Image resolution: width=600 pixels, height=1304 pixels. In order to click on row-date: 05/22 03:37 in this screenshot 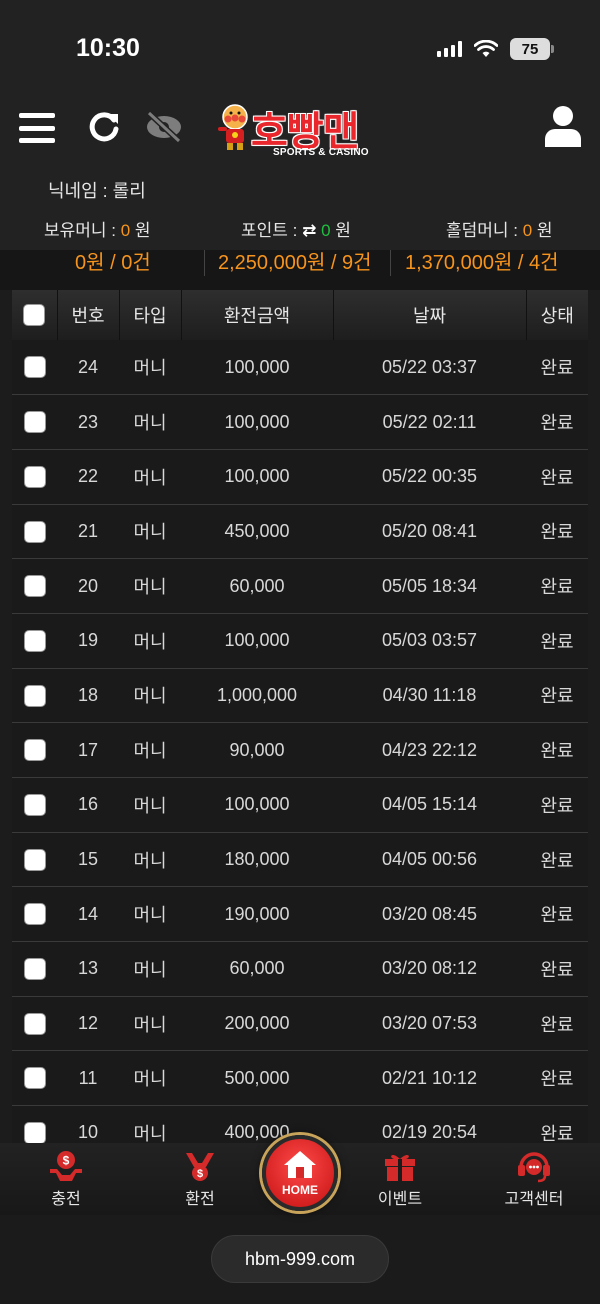, I will do `click(429, 366)`.